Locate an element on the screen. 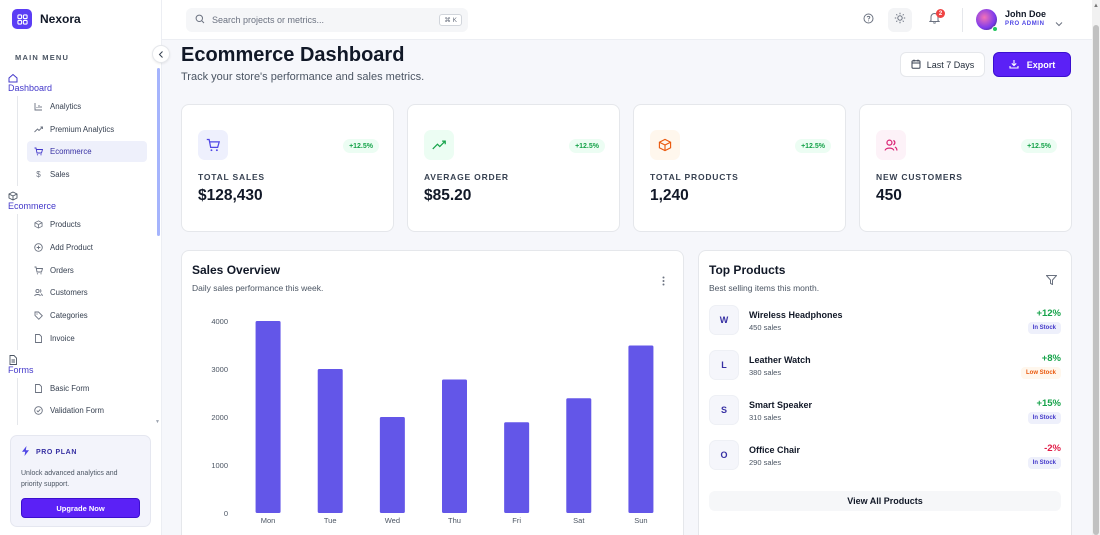 This screenshot has height=535, width=1100. sidebar-item-label: Add Product is located at coordinates (71, 247).